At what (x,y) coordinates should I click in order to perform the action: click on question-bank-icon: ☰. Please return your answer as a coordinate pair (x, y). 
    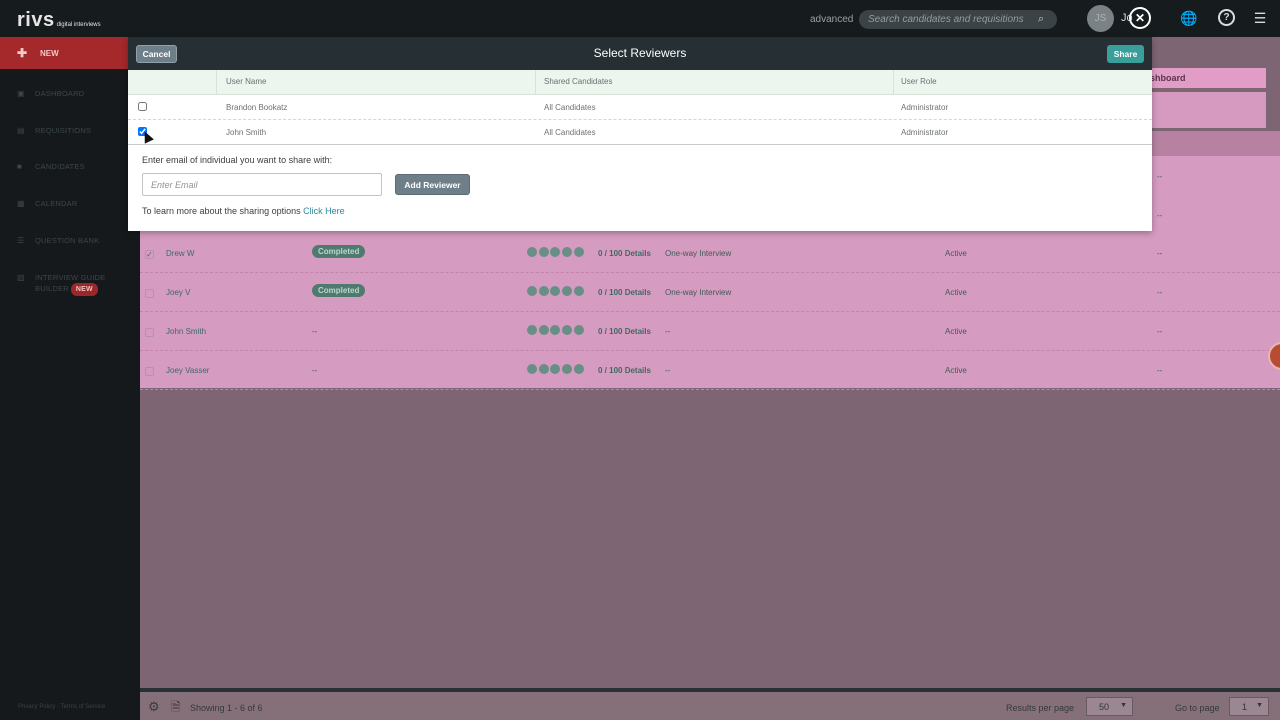
    Looking at the image, I should click on (21, 240).